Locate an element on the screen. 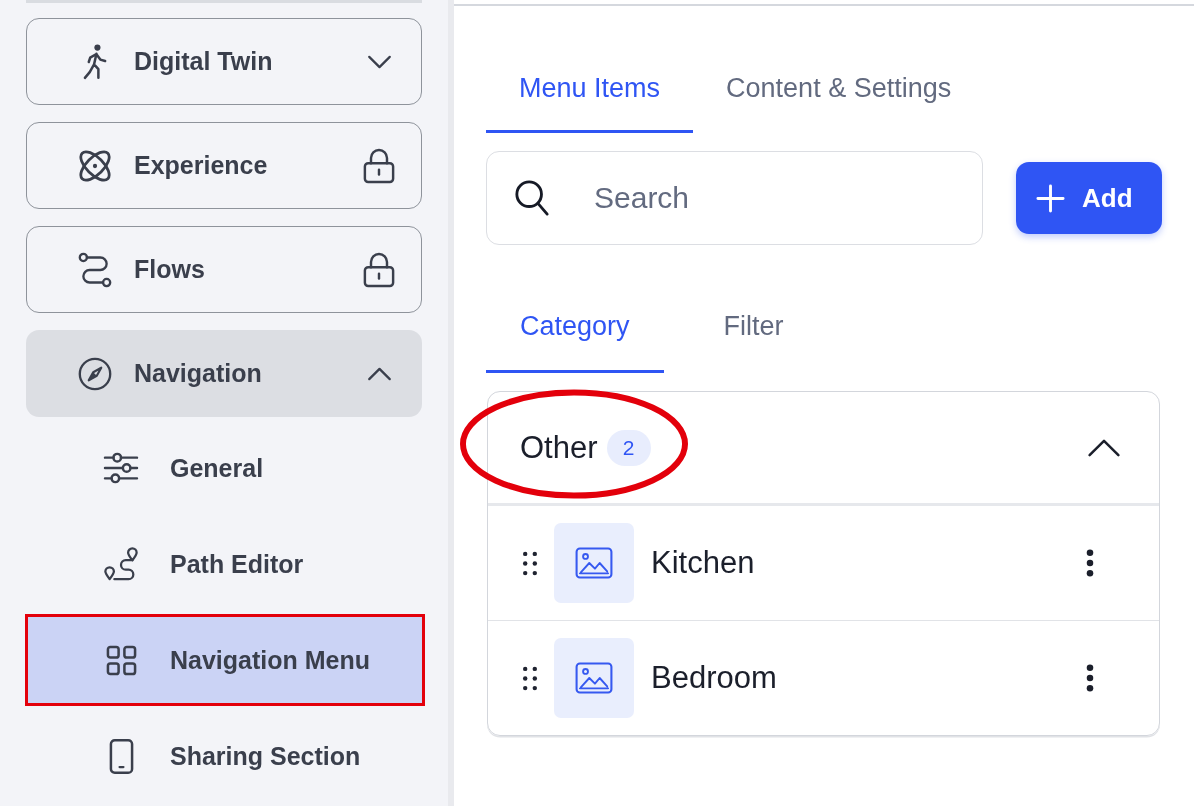 The height and width of the screenshot is (806, 1194). tab: Content & Settings is located at coordinates (839, 88).